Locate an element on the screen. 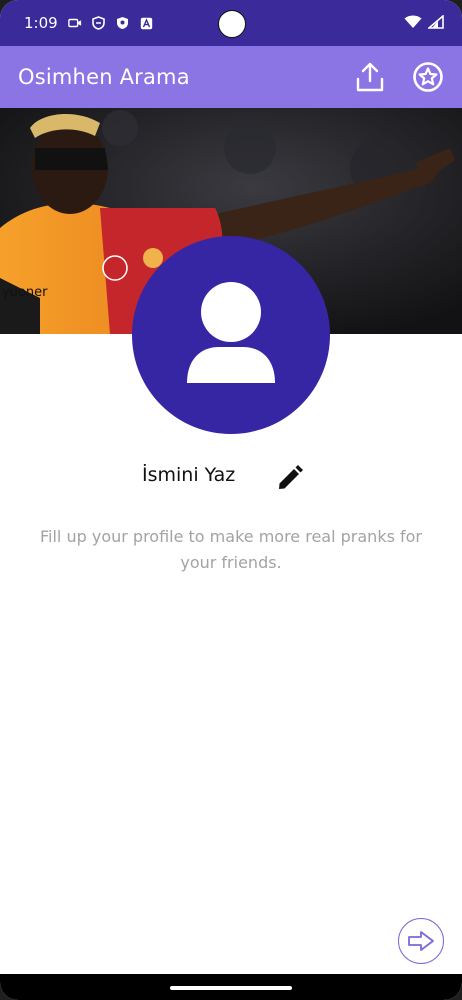  camera-cutout is located at coordinates (232, 24).